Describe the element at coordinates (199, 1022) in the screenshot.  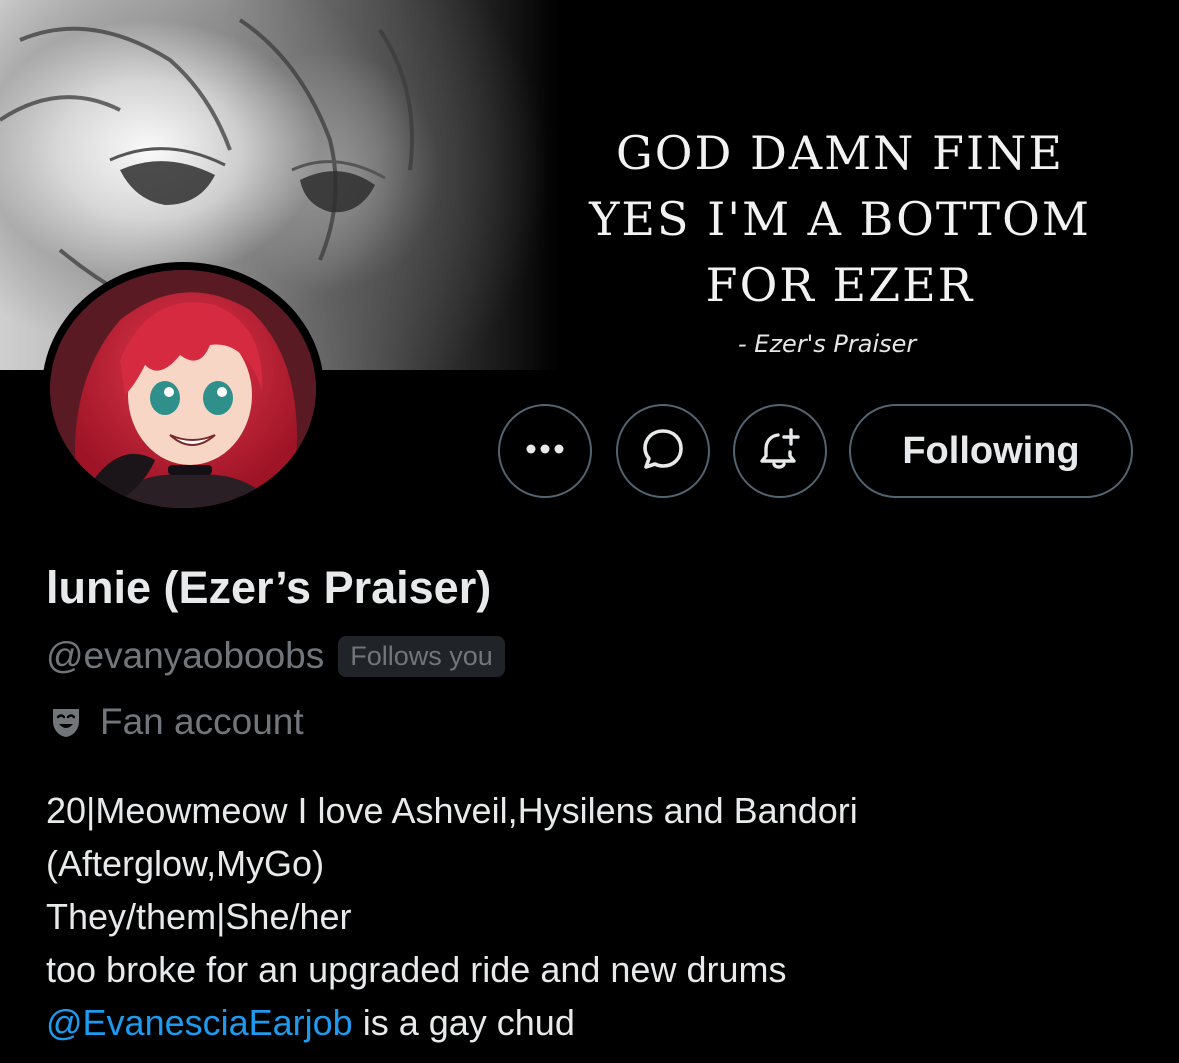
I see `bio-mention-link: @EvanesciaEarjob` at that location.